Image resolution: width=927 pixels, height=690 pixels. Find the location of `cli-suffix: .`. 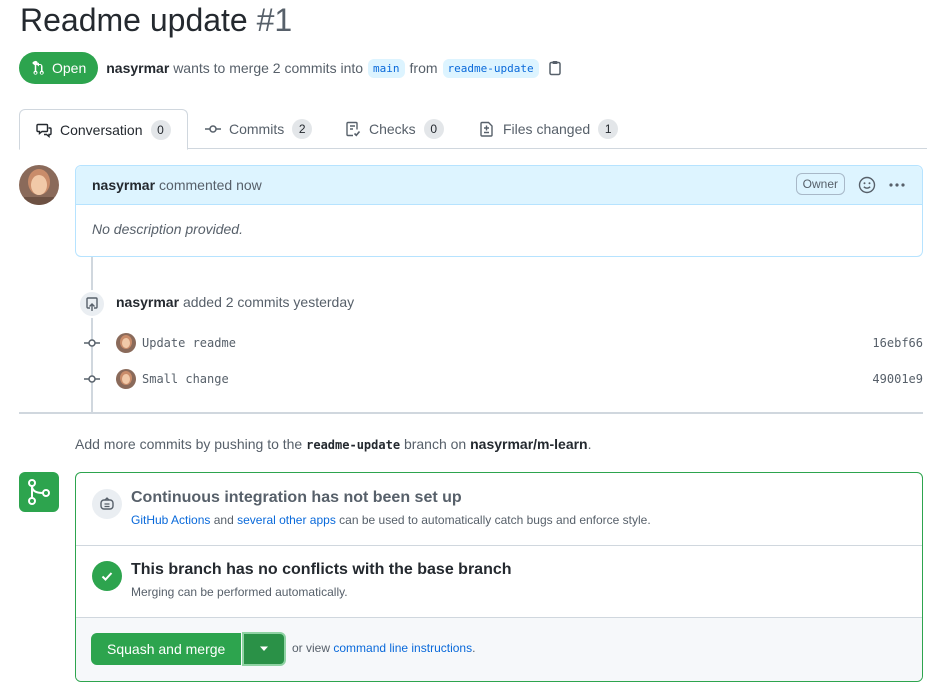

cli-suffix: . is located at coordinates (474, 648).